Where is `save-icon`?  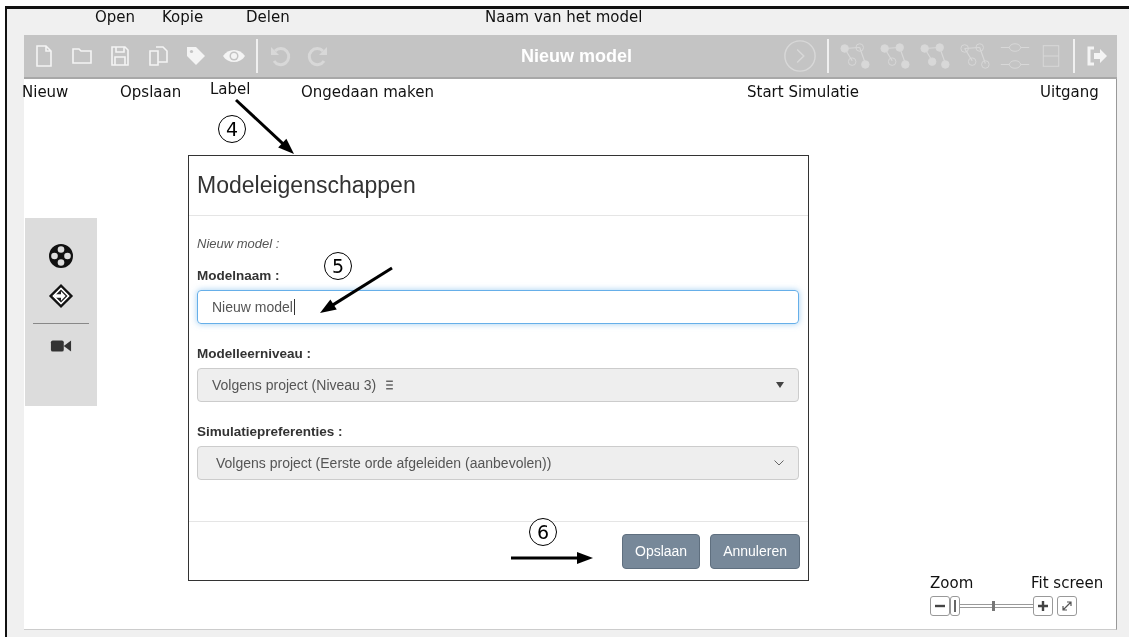
save-icon is located at coordinates (120, 56).